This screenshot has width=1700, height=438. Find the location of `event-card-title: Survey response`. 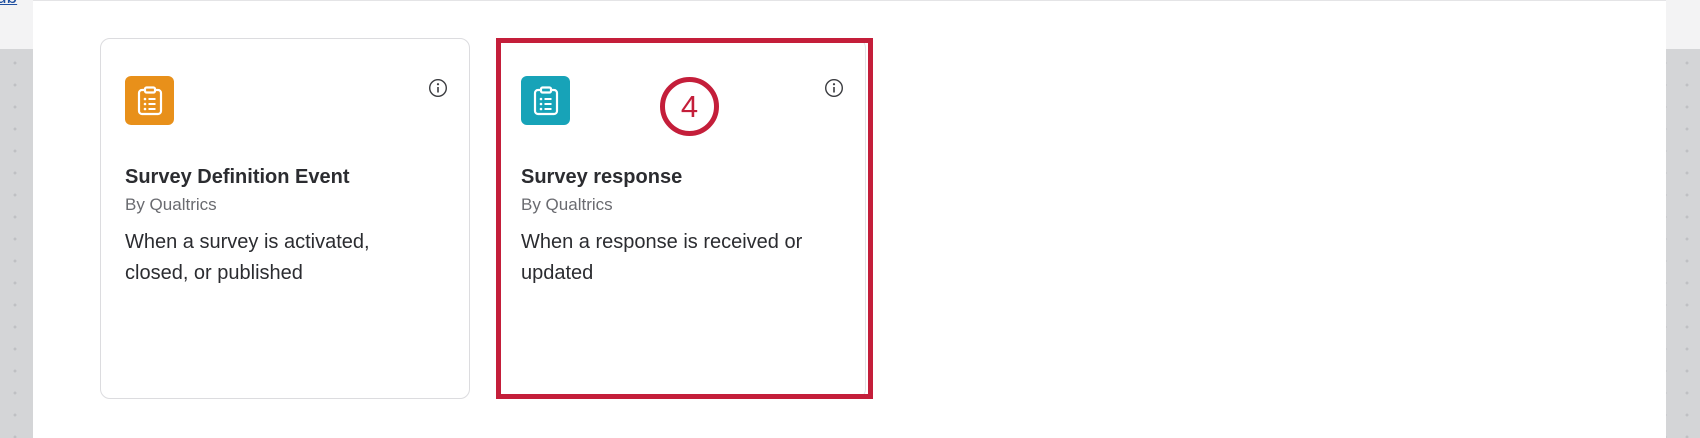

event-card-title: Survey response is located at coordinates (602, 177).